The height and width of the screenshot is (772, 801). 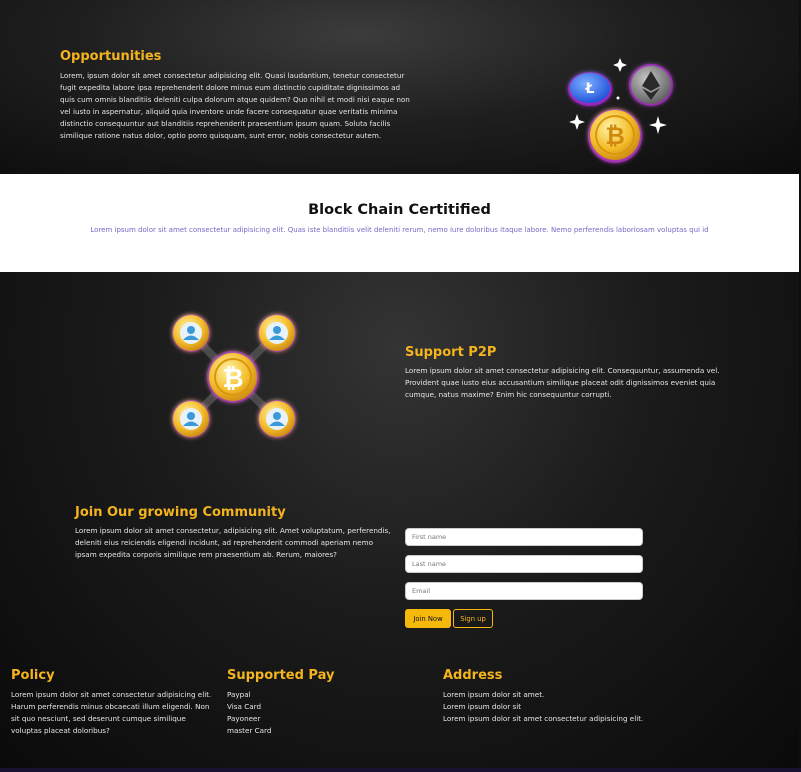 What do you see at coordinates (111, 56) in the screenshot?
I see `opportunities-title: Opportunities` at bounding box center [111, 56].